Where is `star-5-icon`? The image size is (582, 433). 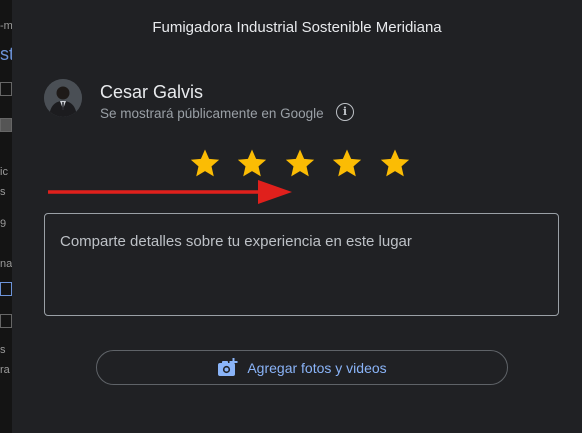 star-5-icon is located at coordinates (395, 163).